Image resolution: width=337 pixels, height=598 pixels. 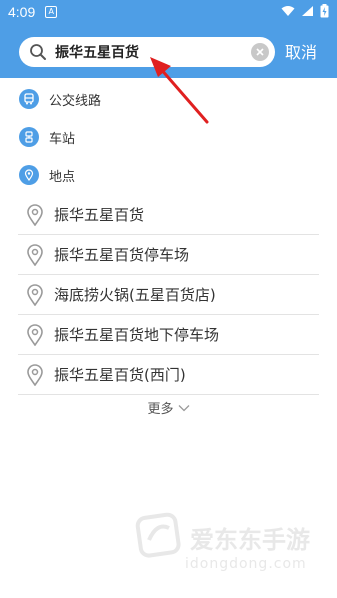 I want to click on list-item: 振华五星百货地下停车场, so click(x=168, y=335).